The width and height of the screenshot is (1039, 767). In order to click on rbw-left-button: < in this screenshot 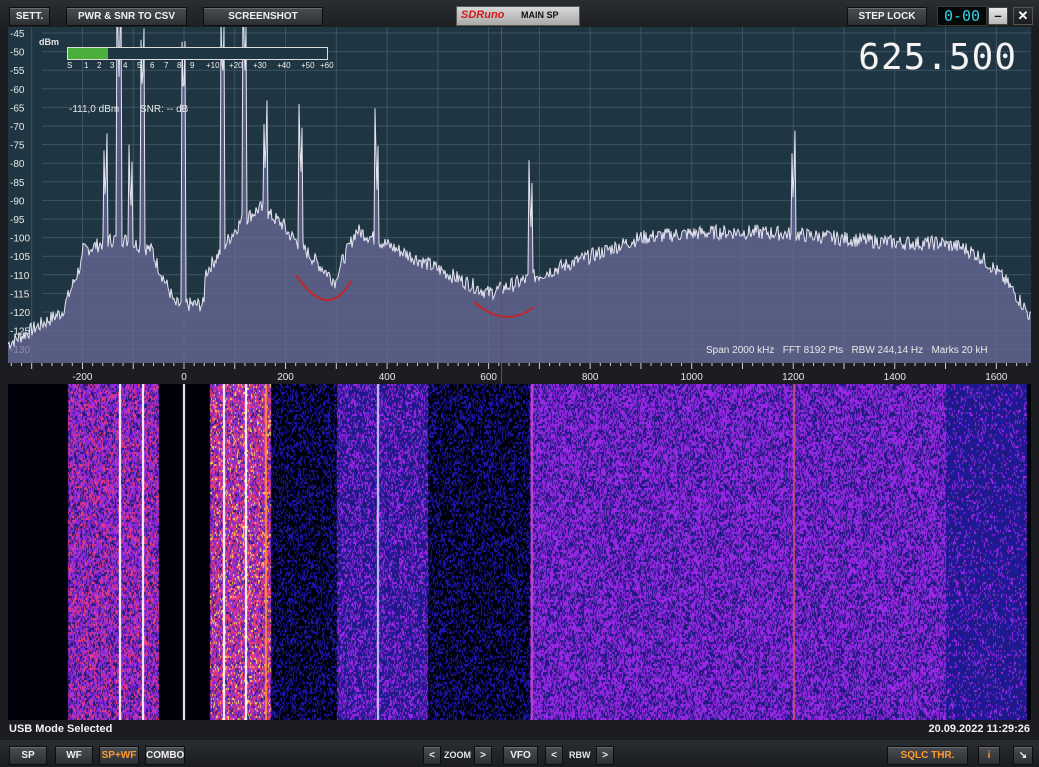, I will do `click(554, 755)`.